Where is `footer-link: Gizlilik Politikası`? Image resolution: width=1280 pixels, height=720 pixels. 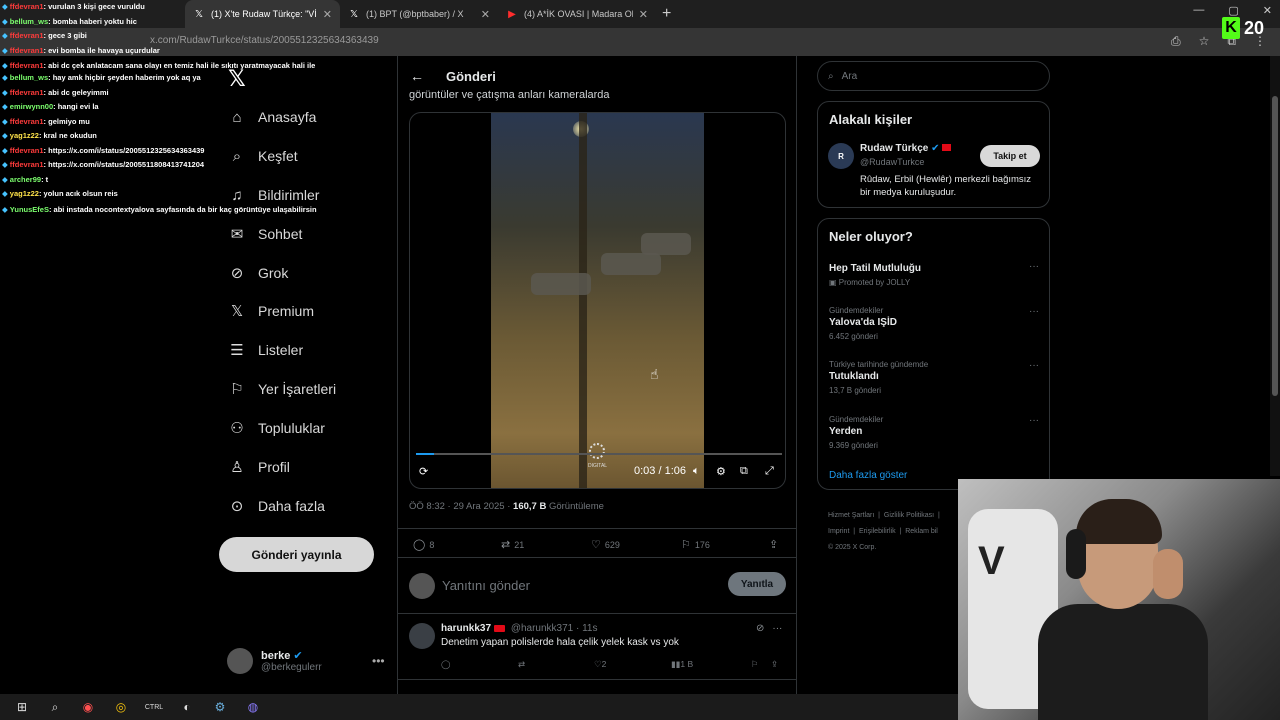
footer-link: Gizlilik Politikası is located at coordinates (909, 515).